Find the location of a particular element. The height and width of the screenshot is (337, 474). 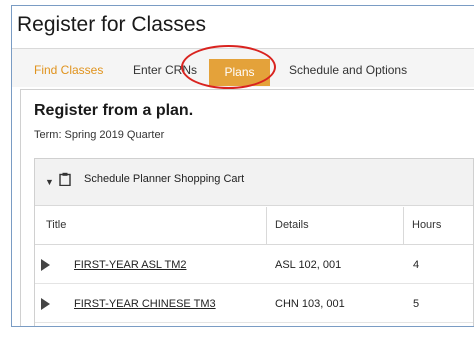

column-header-hours: Hours is located at coordinates (426, 225).